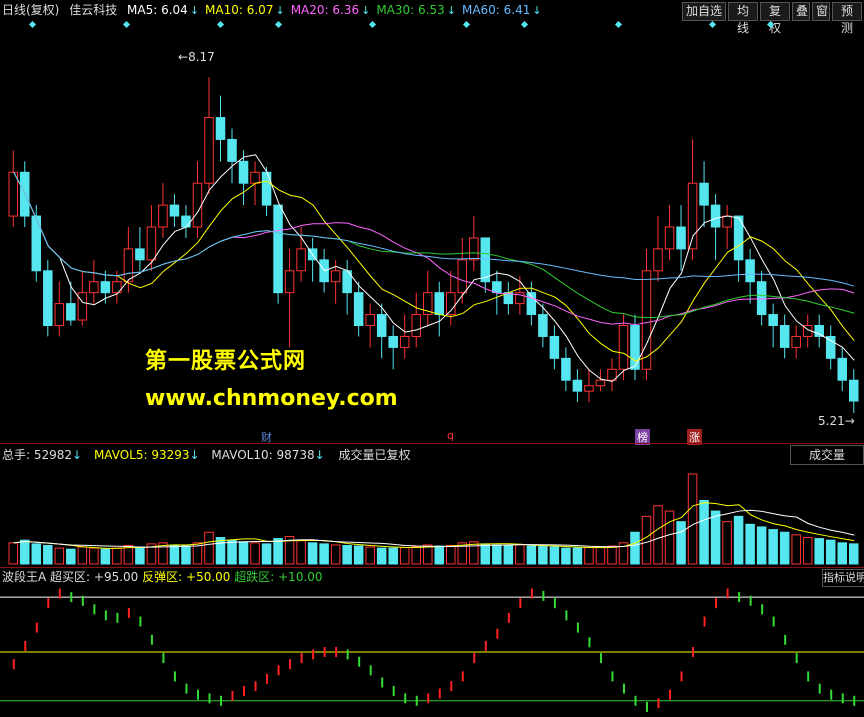 This screenshot has width=864, height=717. I want to click on watermark-title: 第一股票公式网, so click(226, 361).